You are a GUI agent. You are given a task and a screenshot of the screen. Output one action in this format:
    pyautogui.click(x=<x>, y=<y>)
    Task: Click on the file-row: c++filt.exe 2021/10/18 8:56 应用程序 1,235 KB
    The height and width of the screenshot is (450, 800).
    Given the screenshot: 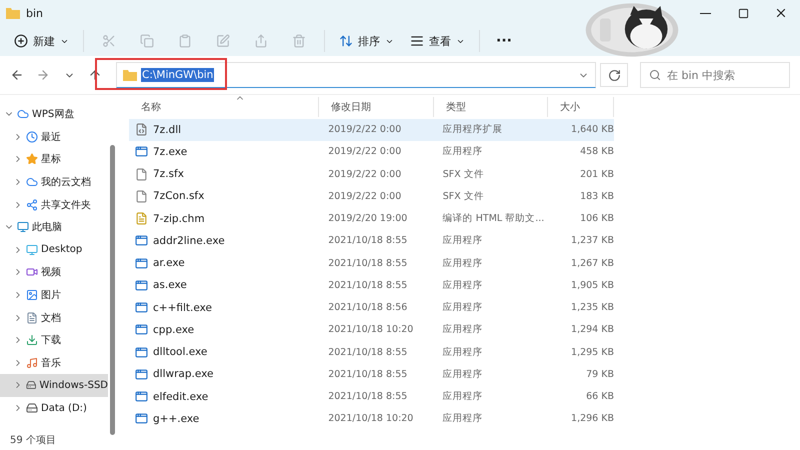 What is the action you would take?
    pyautogui.click(x=371, y=307)
    